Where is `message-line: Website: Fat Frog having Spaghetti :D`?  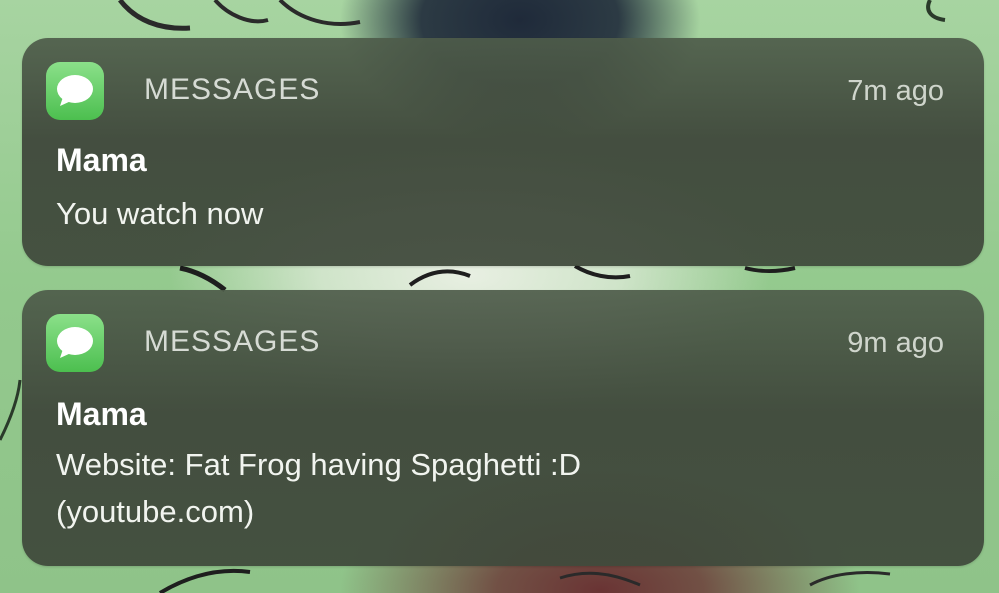
message-line: Website: Fat Frog having Spaghetti :D is located at coordinates (318, 464).